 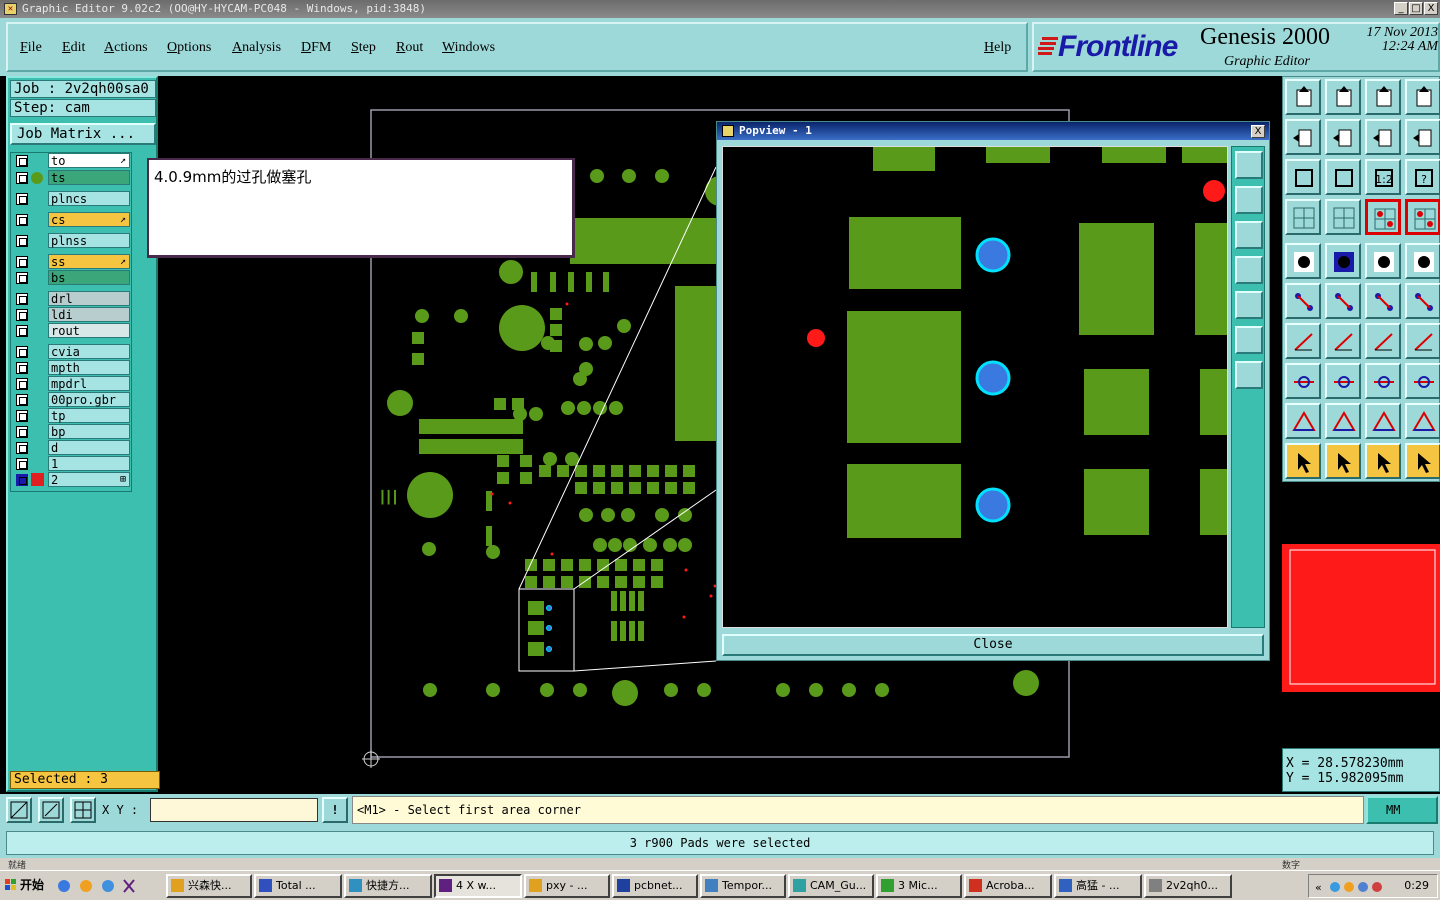 What do you see at coordinates (1249, 235) in the screenshot?
I see `popview-down-icon` at bounding box center [1249, 235].